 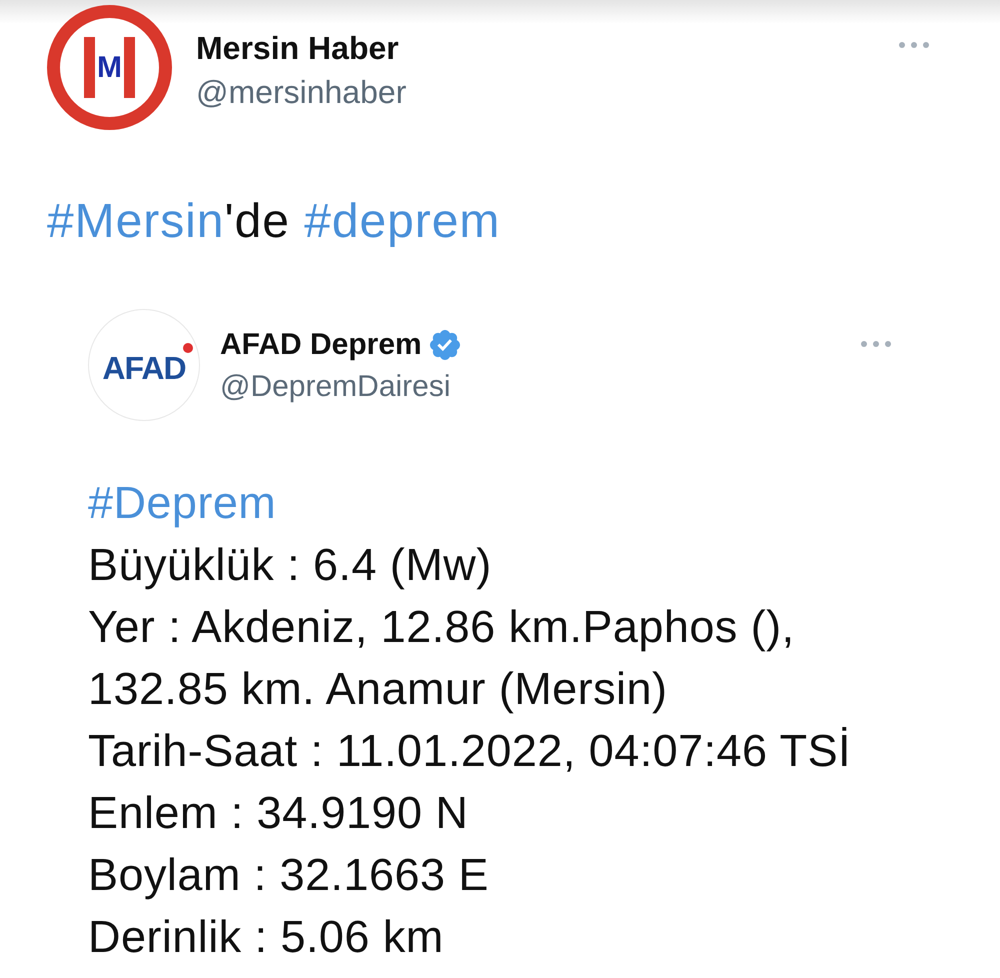 What do you see at coordinates (301, 48) in the screenshot?
I see `author-name: Mersin Haber` at bounding box center [301, 48].